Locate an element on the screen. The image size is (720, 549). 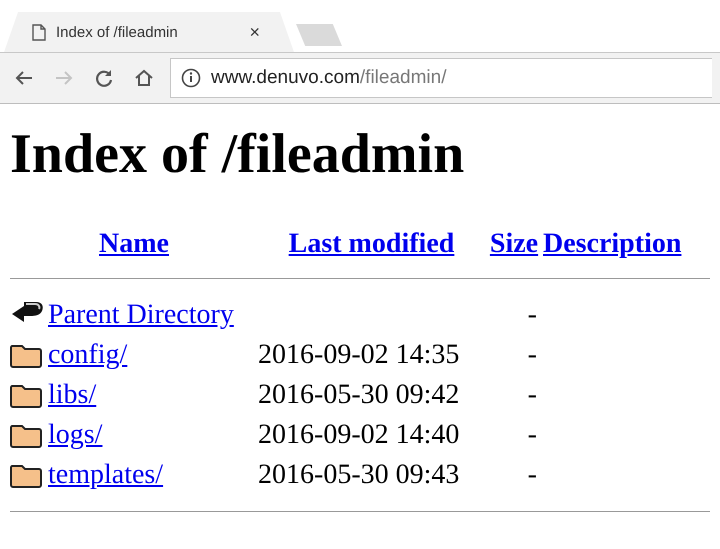
home-icon is located at coordinates (144, 78).